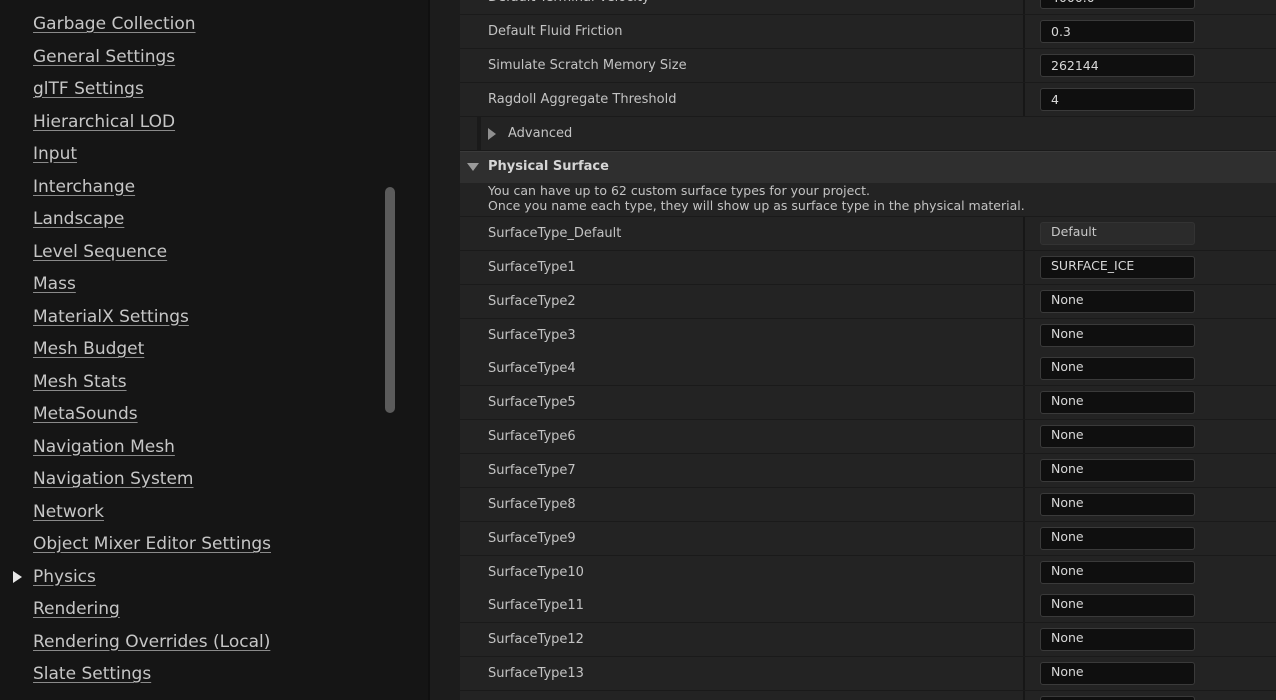 Image resolution: width=1276 pixels, height=700 pixels. Describe the element at coordinates (868, 470) in the screenshot. I see `surface-type-row: SurfaceType7 None` at that location.